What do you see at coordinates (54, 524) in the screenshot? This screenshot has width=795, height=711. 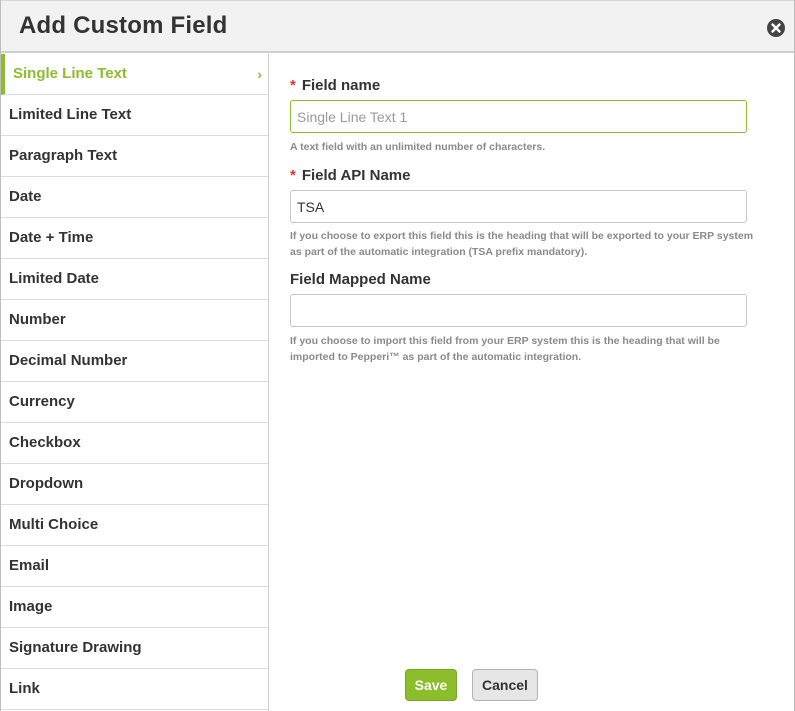 I see `sidebar-item-label: Multi Choice` at bounding box center [54, 524].